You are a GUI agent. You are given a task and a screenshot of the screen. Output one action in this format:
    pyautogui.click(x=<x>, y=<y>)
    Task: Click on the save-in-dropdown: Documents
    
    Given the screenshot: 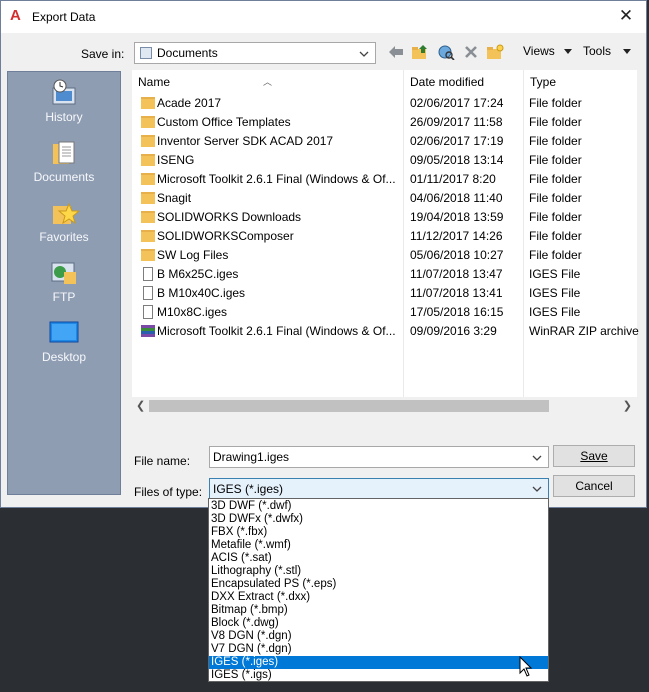 What is the action you would take?
    pyautogui.click(x=255, y=53)
    